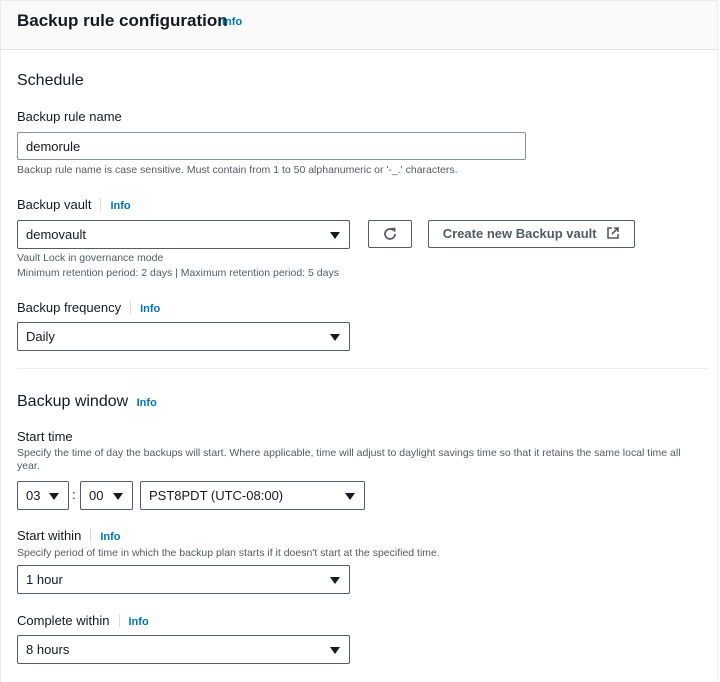  What do you see at coordinates (96, 495) in the screenshot?
I see `start-minute-value: 00` at bounding box center [96, 495].